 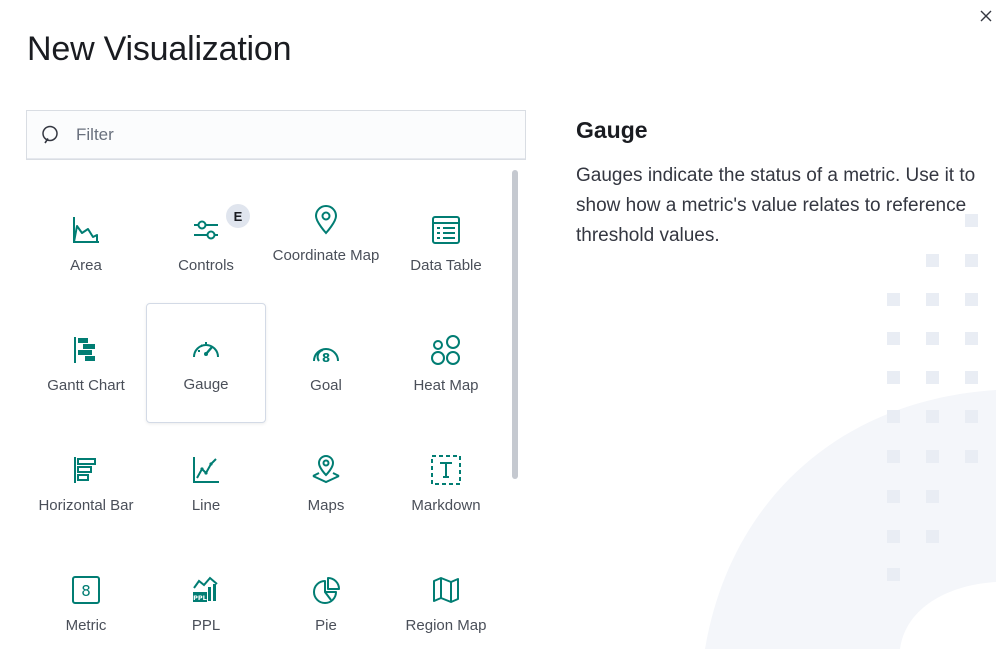 I want to click on vis-card-gauge: Gauge, so click(x=206, y=363).